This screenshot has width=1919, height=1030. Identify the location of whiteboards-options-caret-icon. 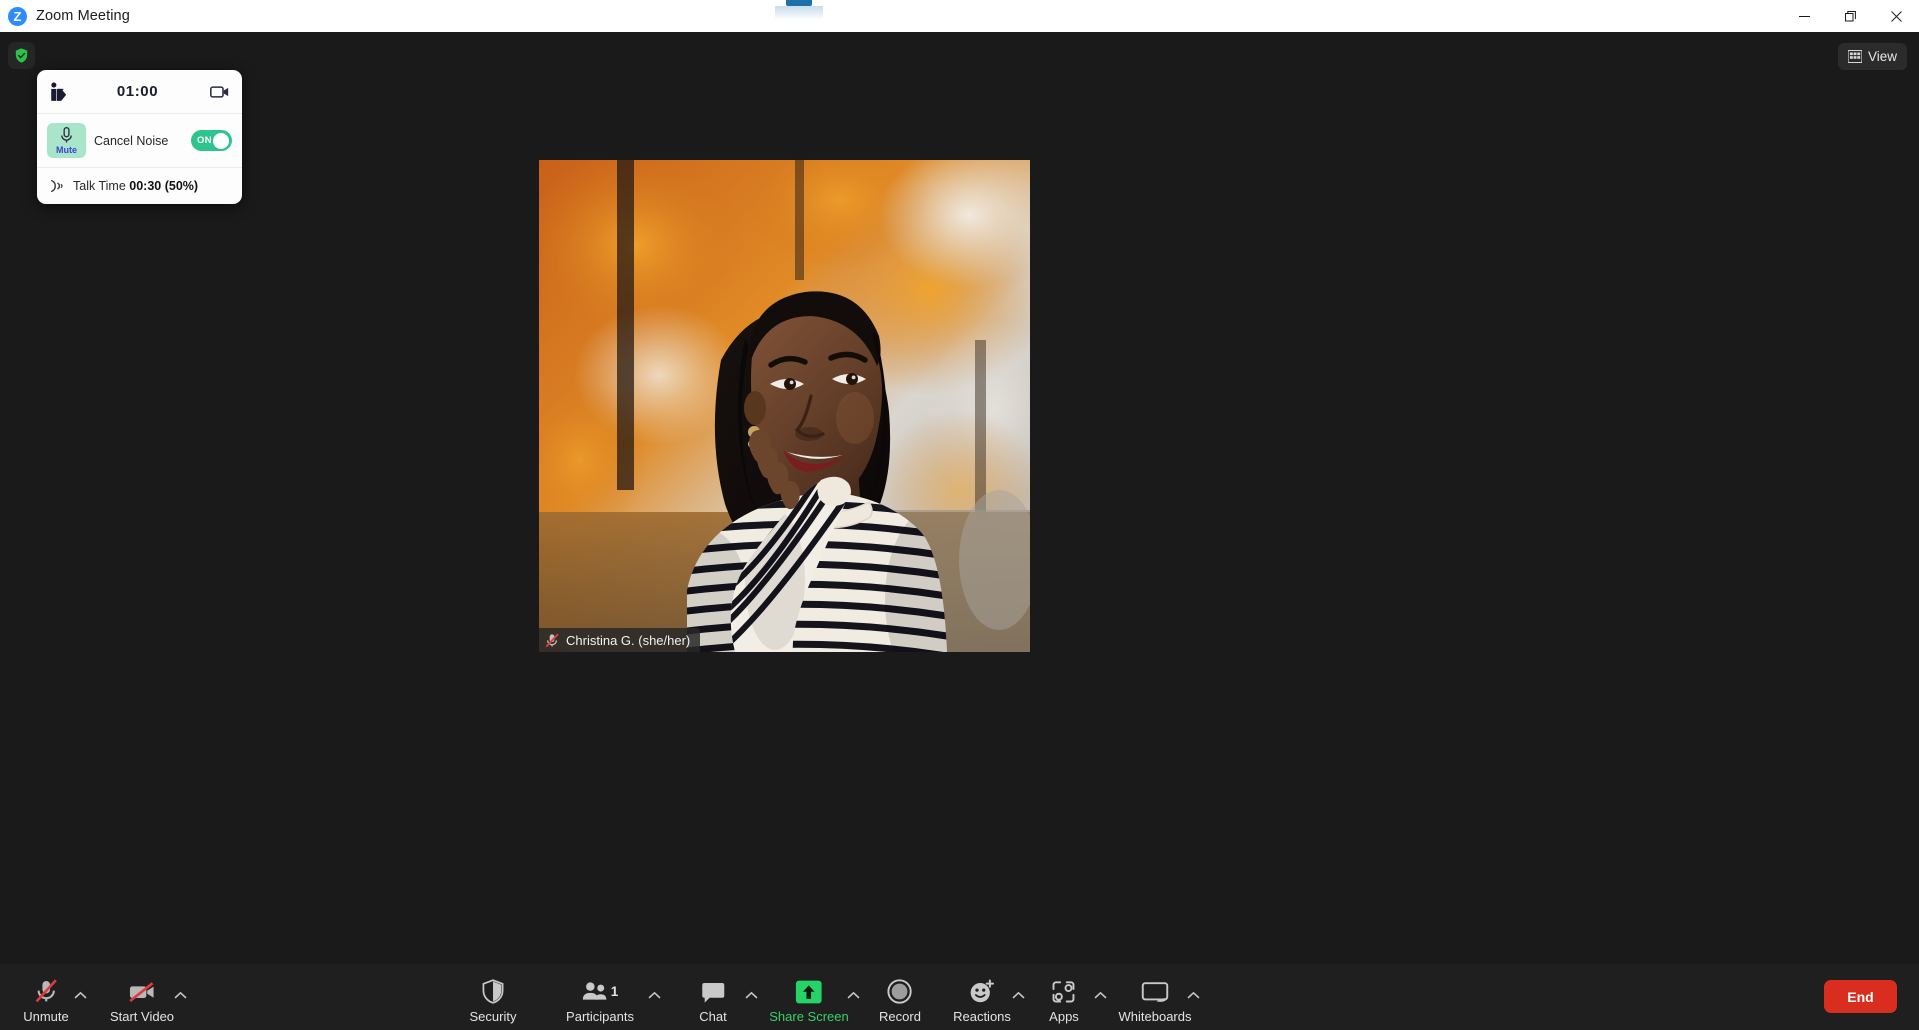
(1193, 995).